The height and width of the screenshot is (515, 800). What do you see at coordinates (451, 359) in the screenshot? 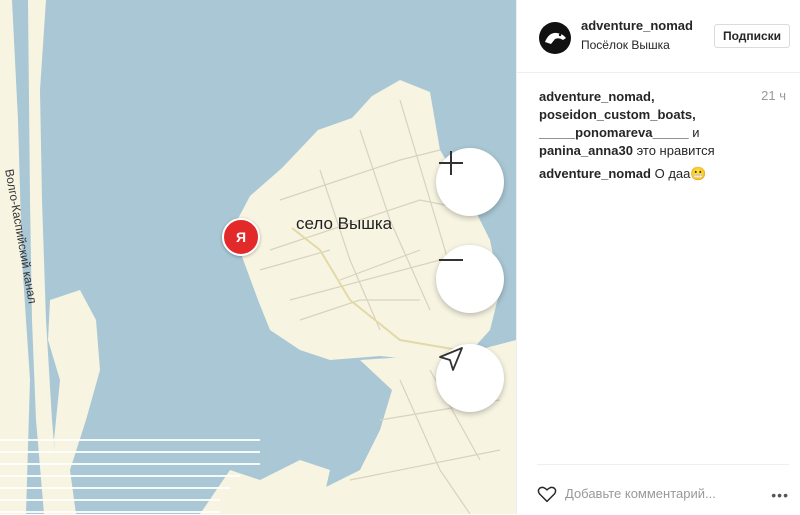
I see `navigation-arrow-icon` at bounding box center [451, 359].